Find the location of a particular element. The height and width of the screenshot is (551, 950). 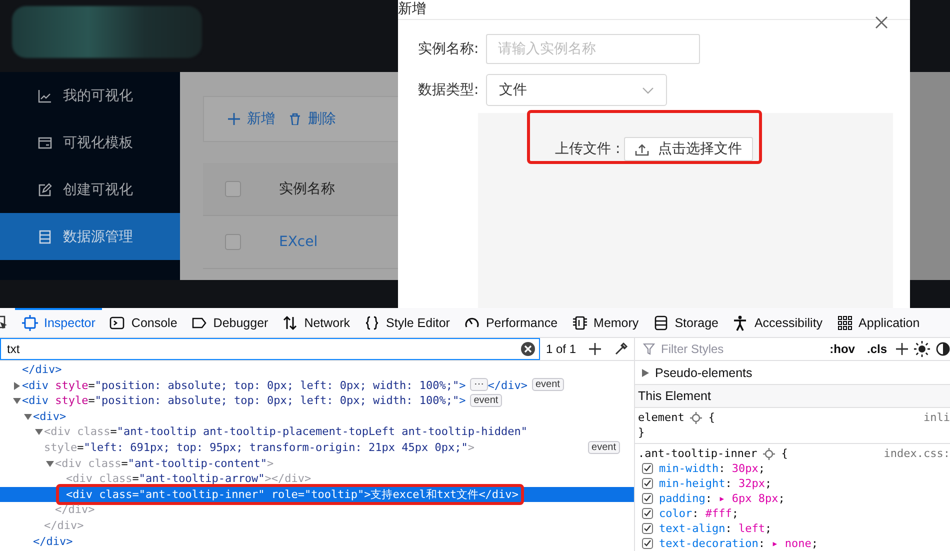

terminal-icon is located at coordinates (117, 322).